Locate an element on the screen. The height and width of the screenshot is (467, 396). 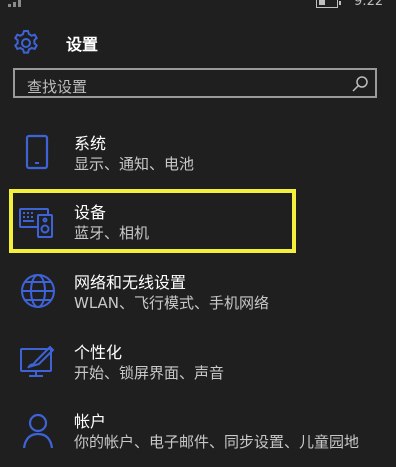
search-input: 查找设置 is located at coordinates (195, 83).